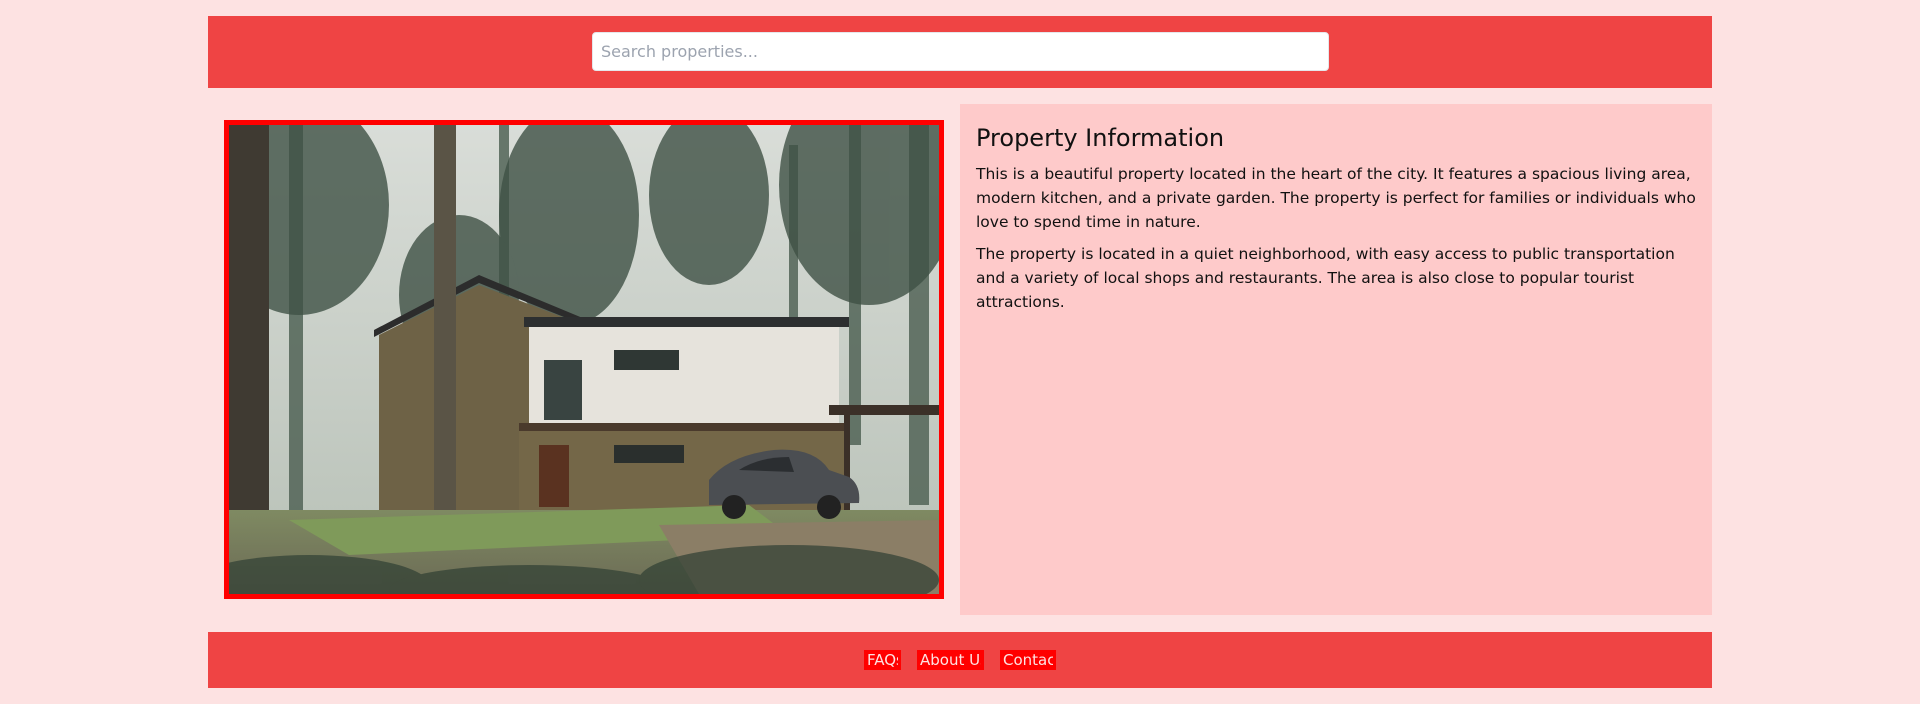 The width and height of the screenshot is (1920, 704). Describe the element at coordinates (1028, 660) in the screenshot. I see `footer-link-contact: Contact` at that location.